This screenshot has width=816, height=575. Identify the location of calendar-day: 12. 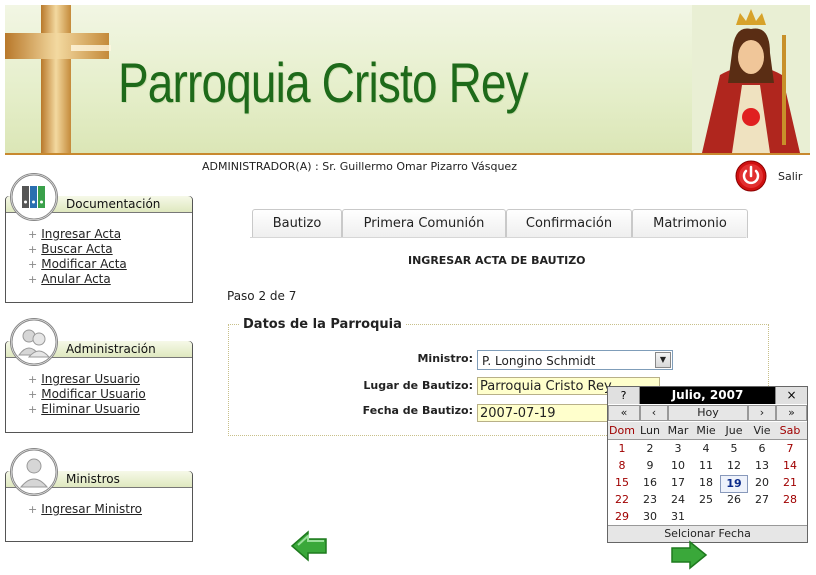
(734, 466).